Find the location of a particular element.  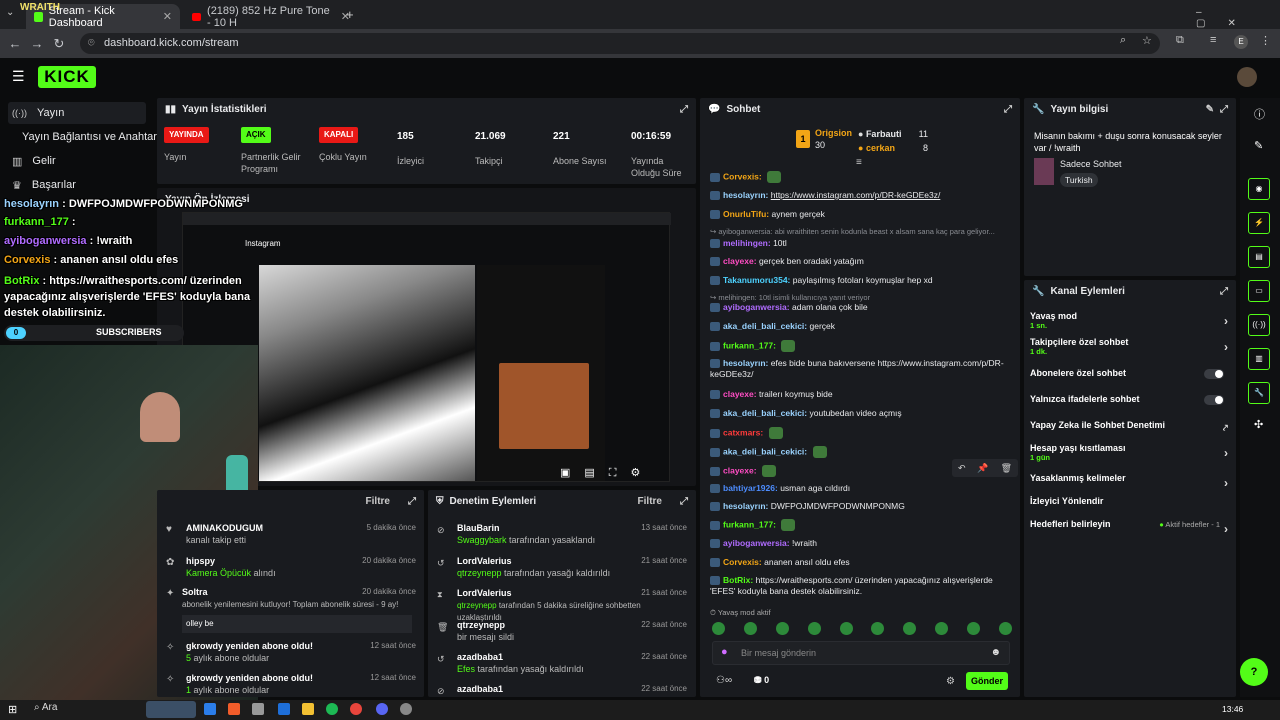

window-controls: –▢✕ is located at coordinates (1238, 18).